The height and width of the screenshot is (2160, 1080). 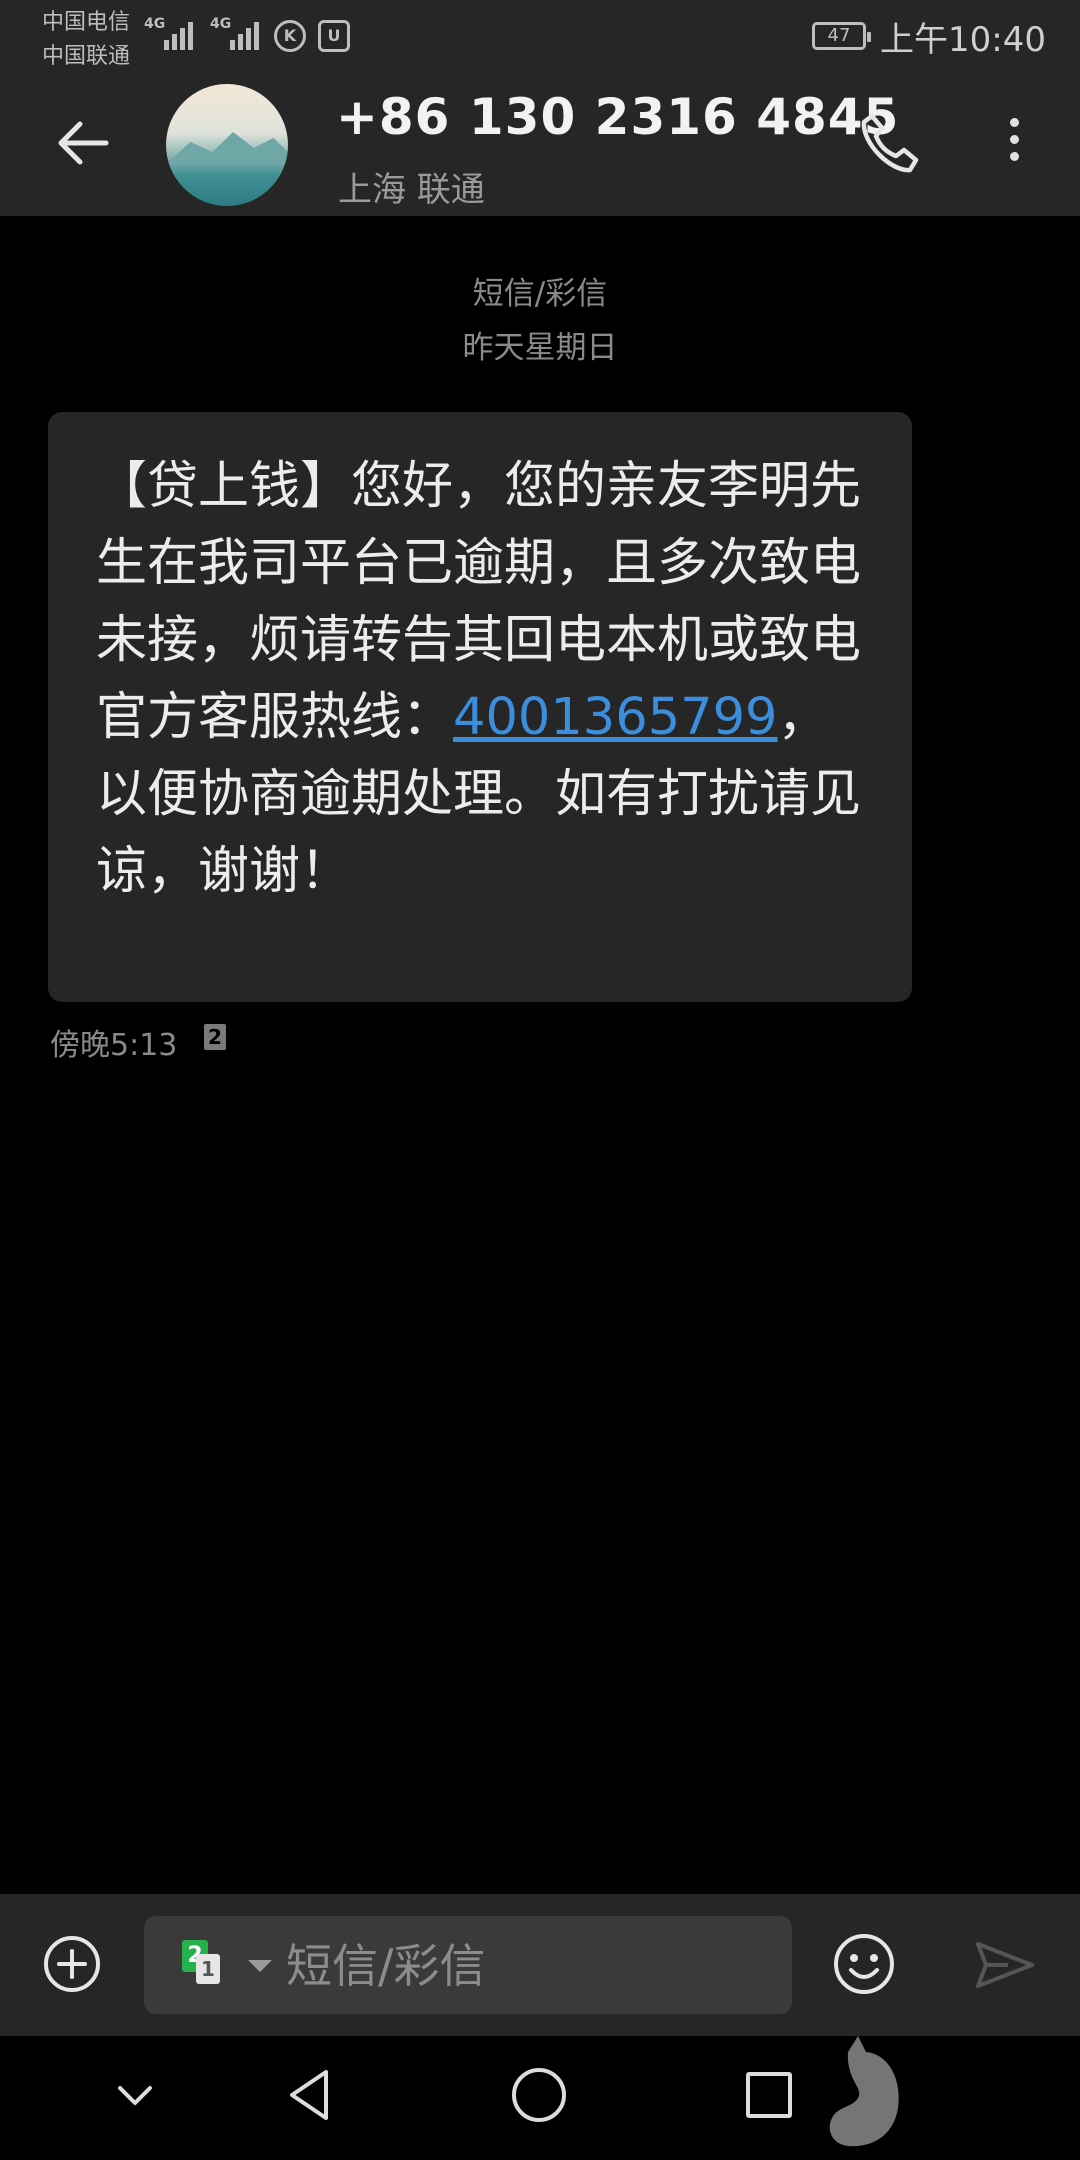 What do you see at coordinates (334, 36) in the screenshot?
I see `shield-icon: U` at bounding box center [334, 36].